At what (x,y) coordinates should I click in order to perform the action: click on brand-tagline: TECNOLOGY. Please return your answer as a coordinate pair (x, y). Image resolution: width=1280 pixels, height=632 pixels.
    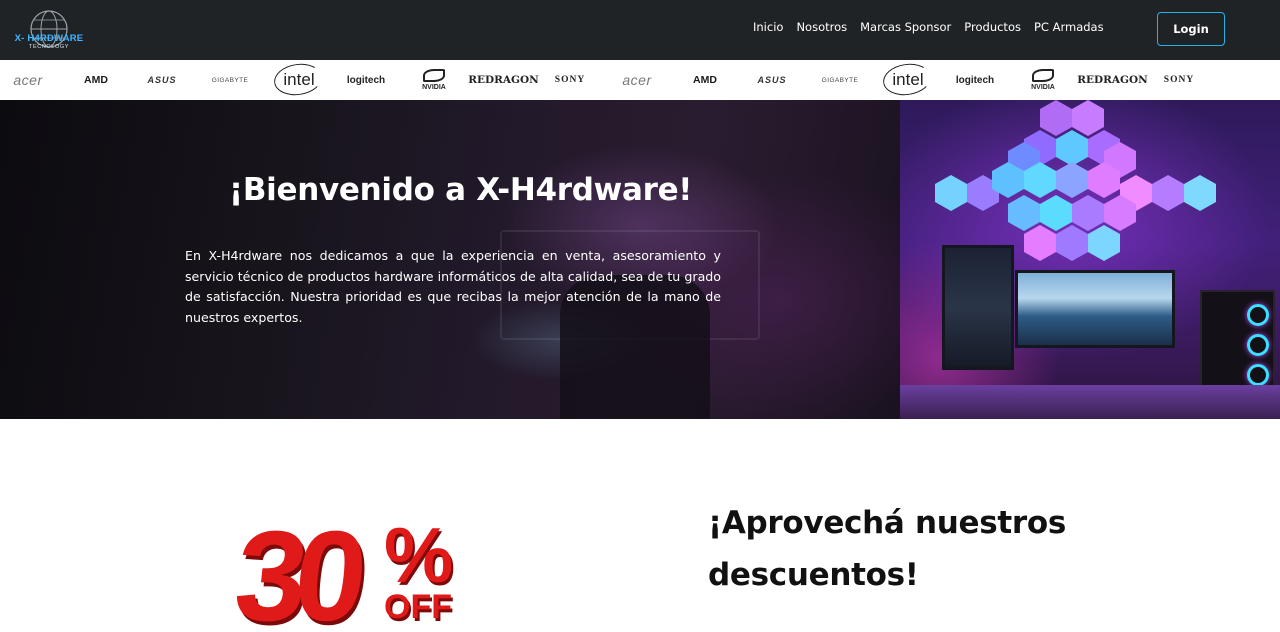
    Looking at the image, I should click on (49, 47).